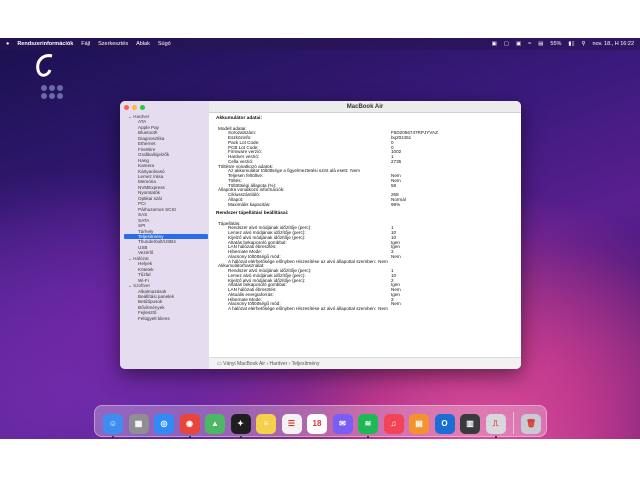 The height and width of the screenshot is (480, 640). I want to click on reminders-icon: ☰, so click(291, 424).